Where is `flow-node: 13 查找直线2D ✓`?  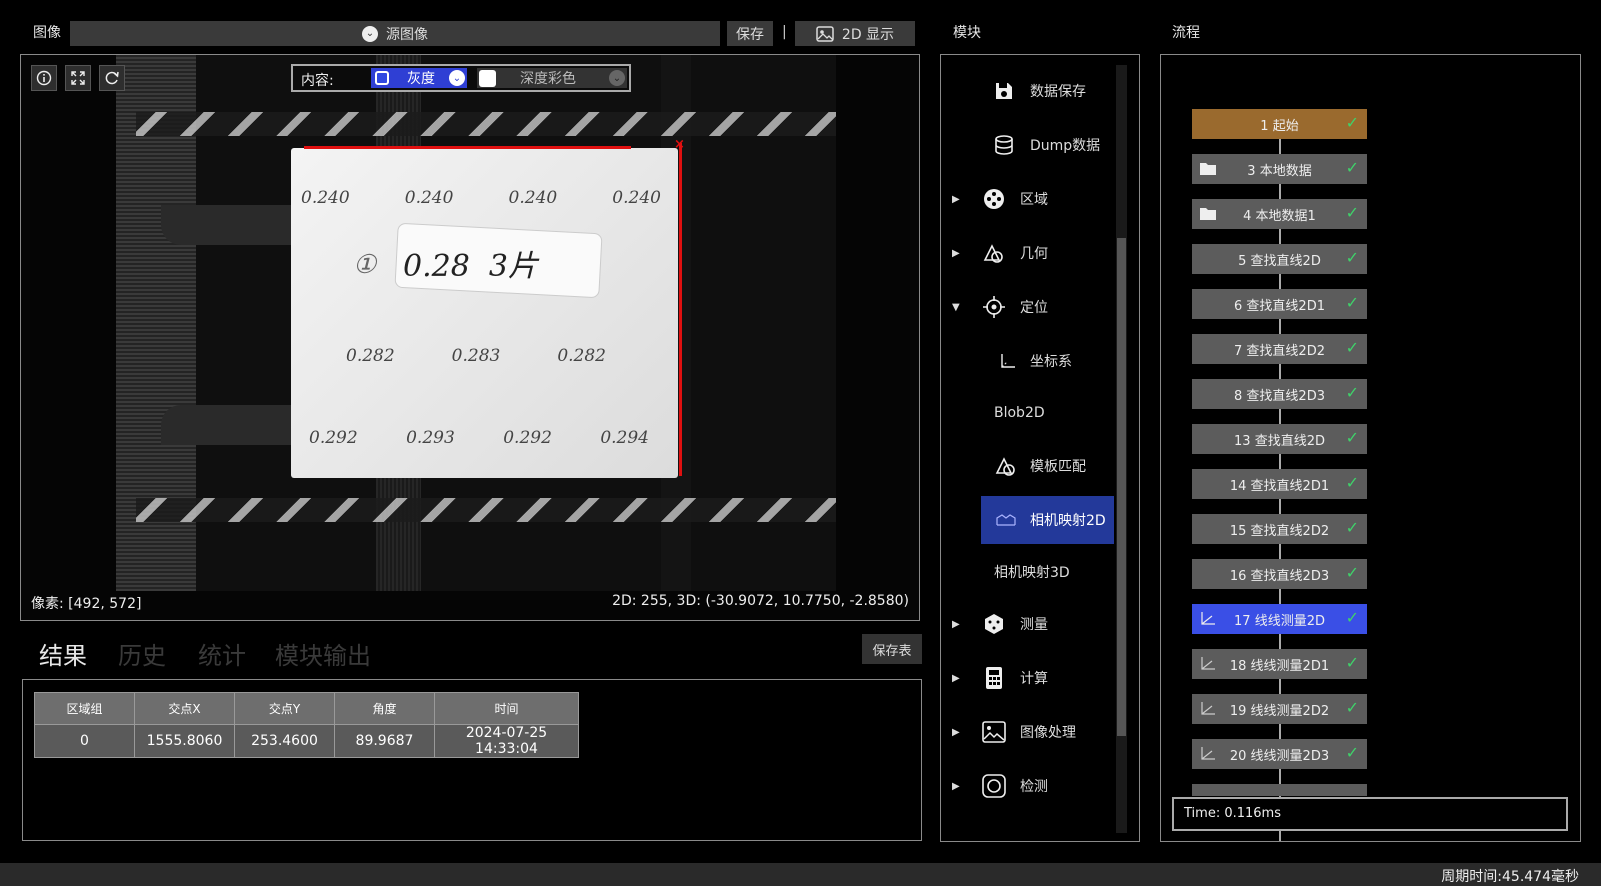 flow-node: 13 查找直线2D ✓ is located at coordinates (1279, 439).